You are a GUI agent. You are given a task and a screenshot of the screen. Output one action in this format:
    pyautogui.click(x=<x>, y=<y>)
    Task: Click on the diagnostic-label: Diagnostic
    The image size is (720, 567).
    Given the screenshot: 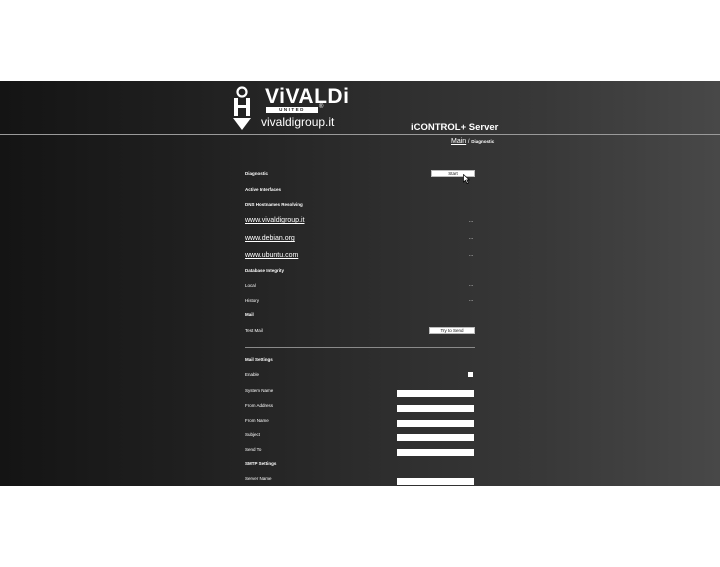 What is the action you would take?
    pyautogui.click(x=257, y=173)
    